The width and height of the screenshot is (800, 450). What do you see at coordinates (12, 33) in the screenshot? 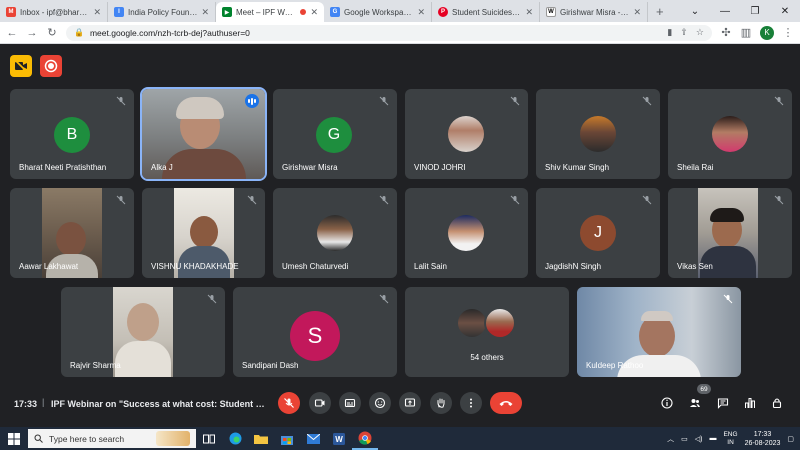
I see `back-icon: ←` at bounding box center [12, 33].